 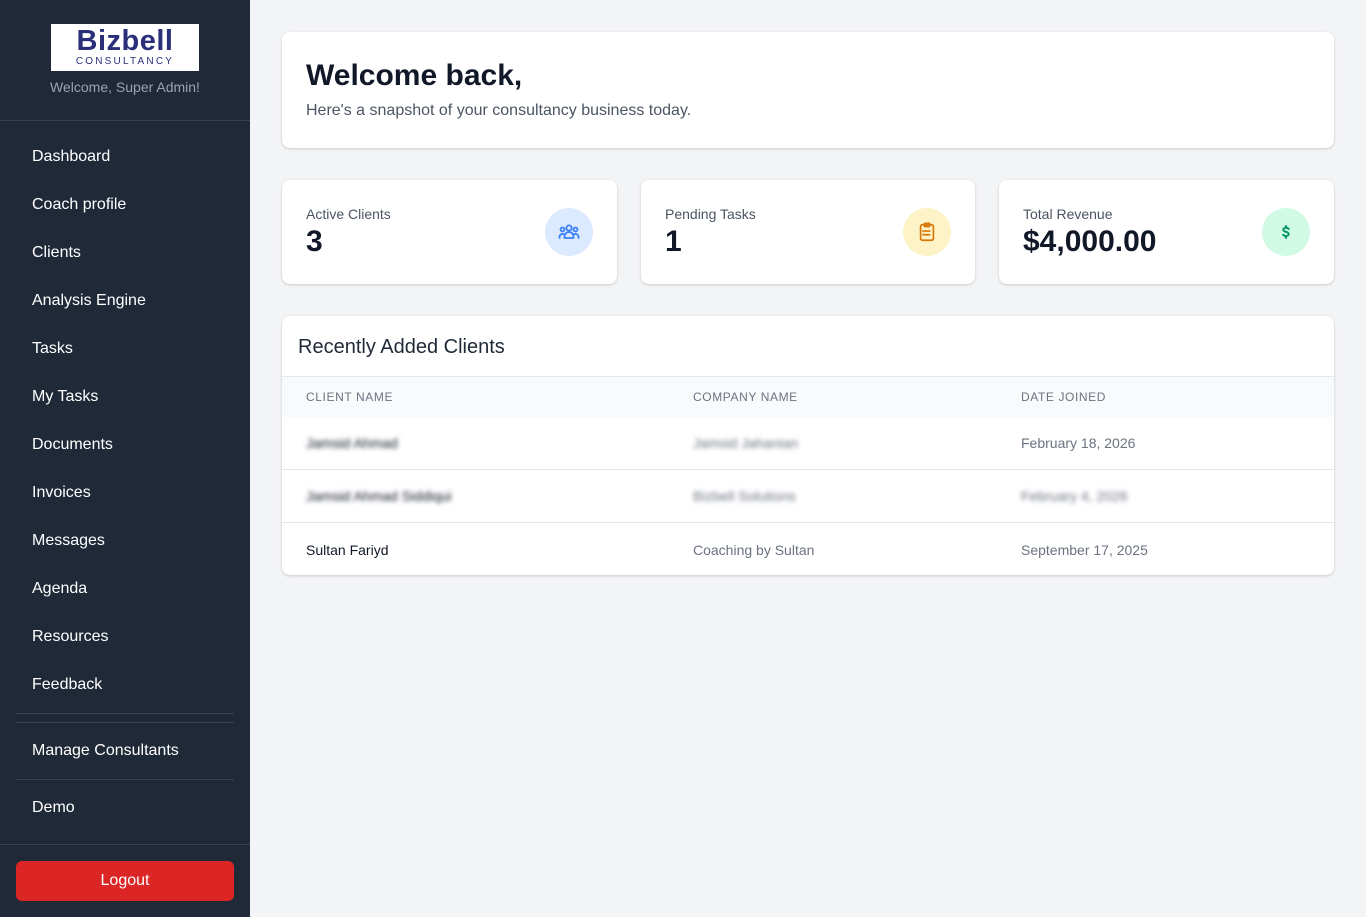 I want to click on sidebar-item-feedback: Feedback, so click(x=125, y=685).